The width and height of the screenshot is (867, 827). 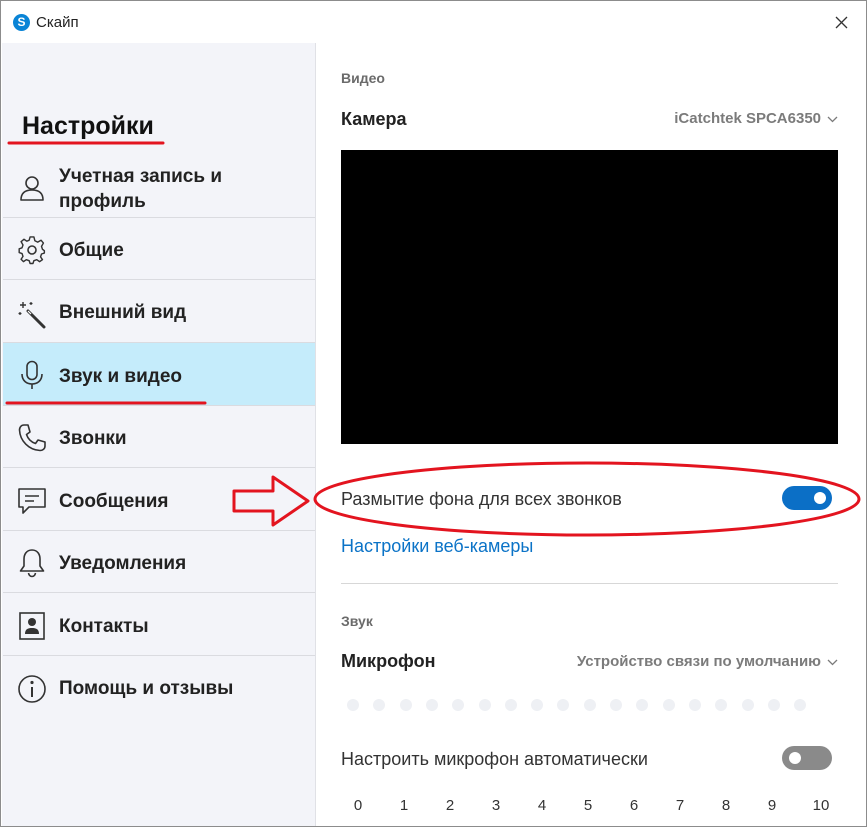 I want to click on close-button, so click(x=841, y=23).